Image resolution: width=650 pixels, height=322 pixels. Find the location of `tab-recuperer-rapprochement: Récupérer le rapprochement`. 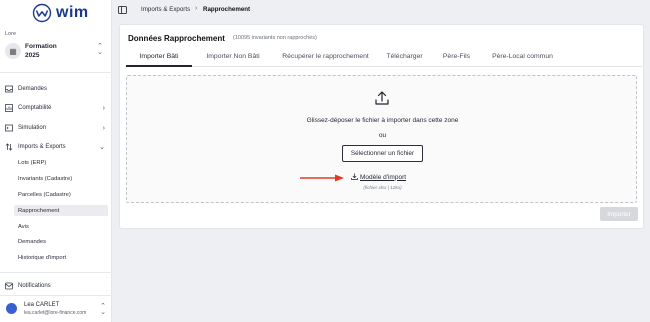

tab-recuperer-rapprochement: Récupérer le rapprochement is located at coordinates (325, 60).